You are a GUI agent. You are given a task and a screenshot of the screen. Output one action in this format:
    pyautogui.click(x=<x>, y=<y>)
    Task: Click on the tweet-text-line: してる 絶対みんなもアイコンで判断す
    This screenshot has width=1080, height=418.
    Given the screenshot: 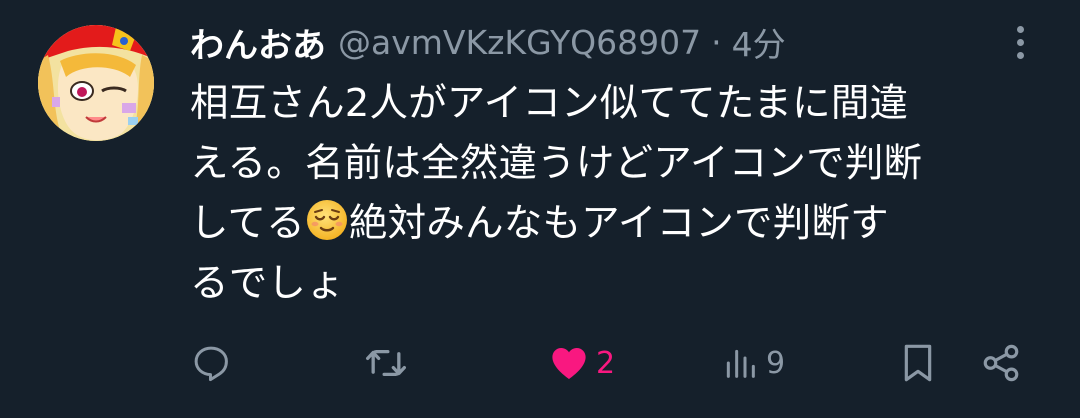 What is the action you would take?
    pyautogui.click(x=620, y=224)
    